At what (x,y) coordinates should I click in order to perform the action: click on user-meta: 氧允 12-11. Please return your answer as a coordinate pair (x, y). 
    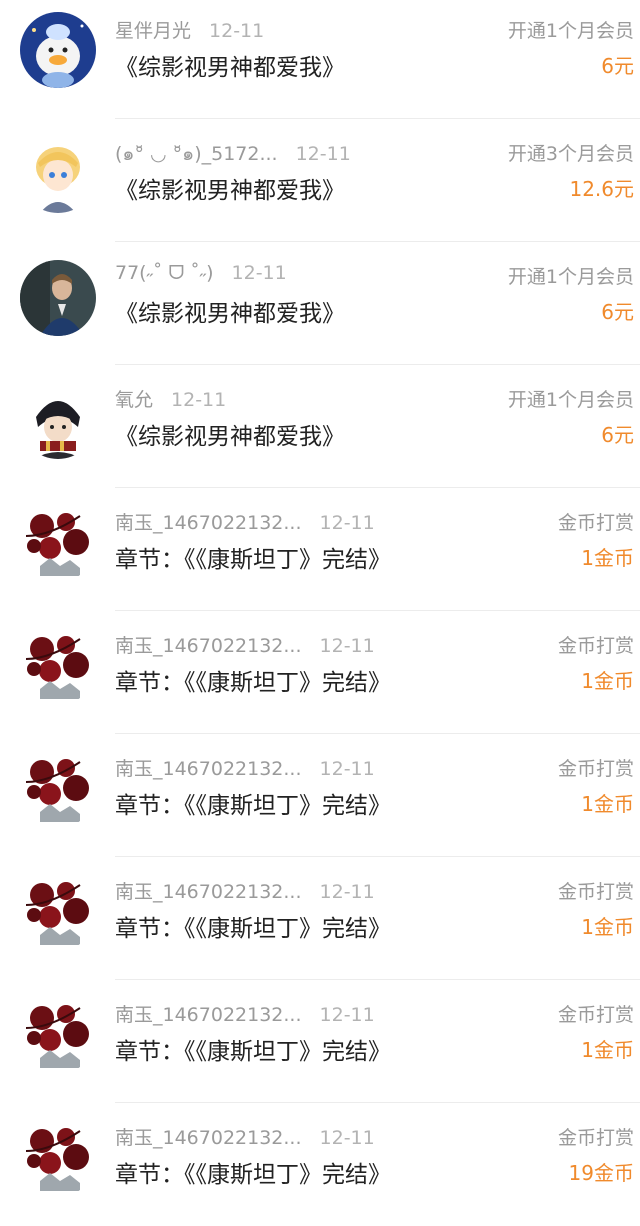
    Looking at the image, I should click on (170, 398).